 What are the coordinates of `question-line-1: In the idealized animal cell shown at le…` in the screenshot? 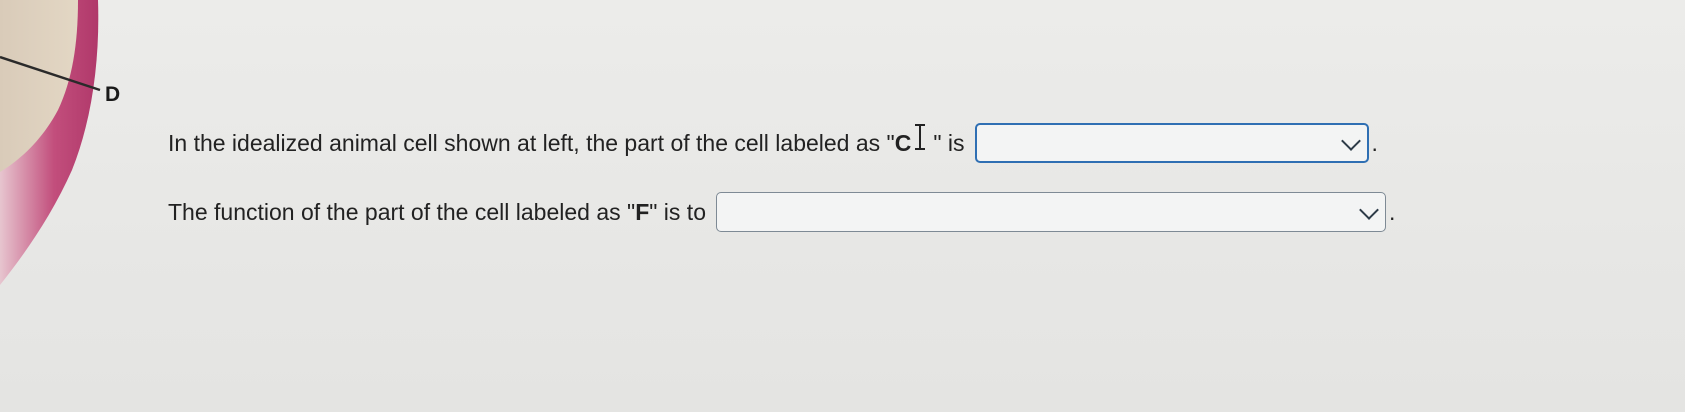 It's located at (773, 143).